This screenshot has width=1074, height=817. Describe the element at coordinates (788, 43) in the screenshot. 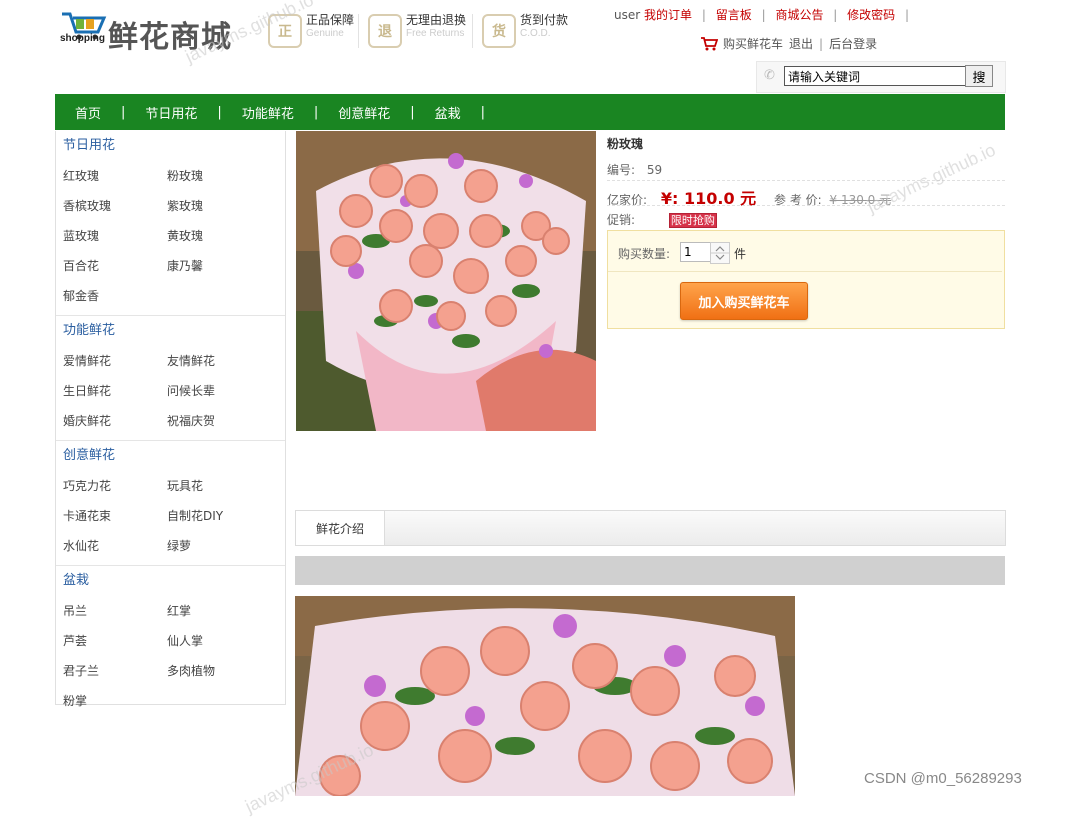

I see `cart-links: 购买鲜花车 退出 | 后台登录` at that location.